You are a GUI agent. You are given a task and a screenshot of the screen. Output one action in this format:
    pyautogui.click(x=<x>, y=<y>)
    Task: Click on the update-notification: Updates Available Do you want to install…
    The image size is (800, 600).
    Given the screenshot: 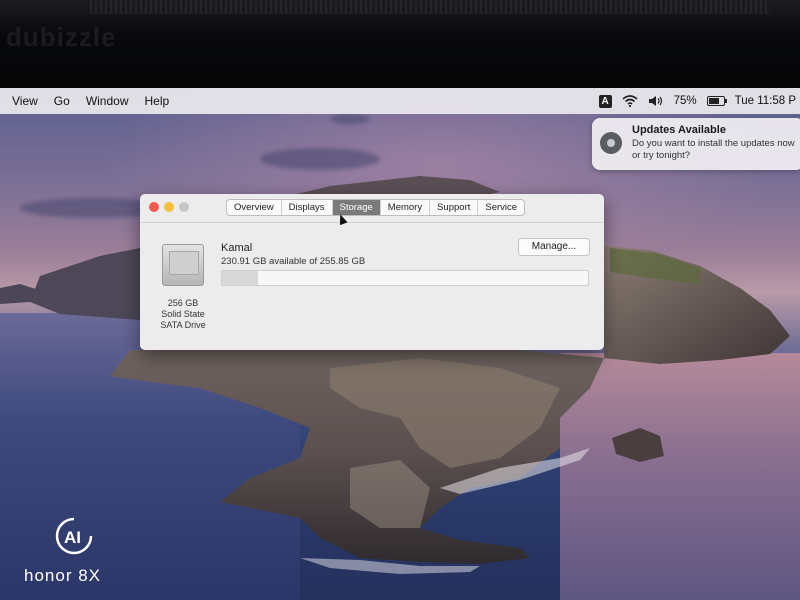 What is the action you would take?
    pyautogui.click(x=696, y=144)
    